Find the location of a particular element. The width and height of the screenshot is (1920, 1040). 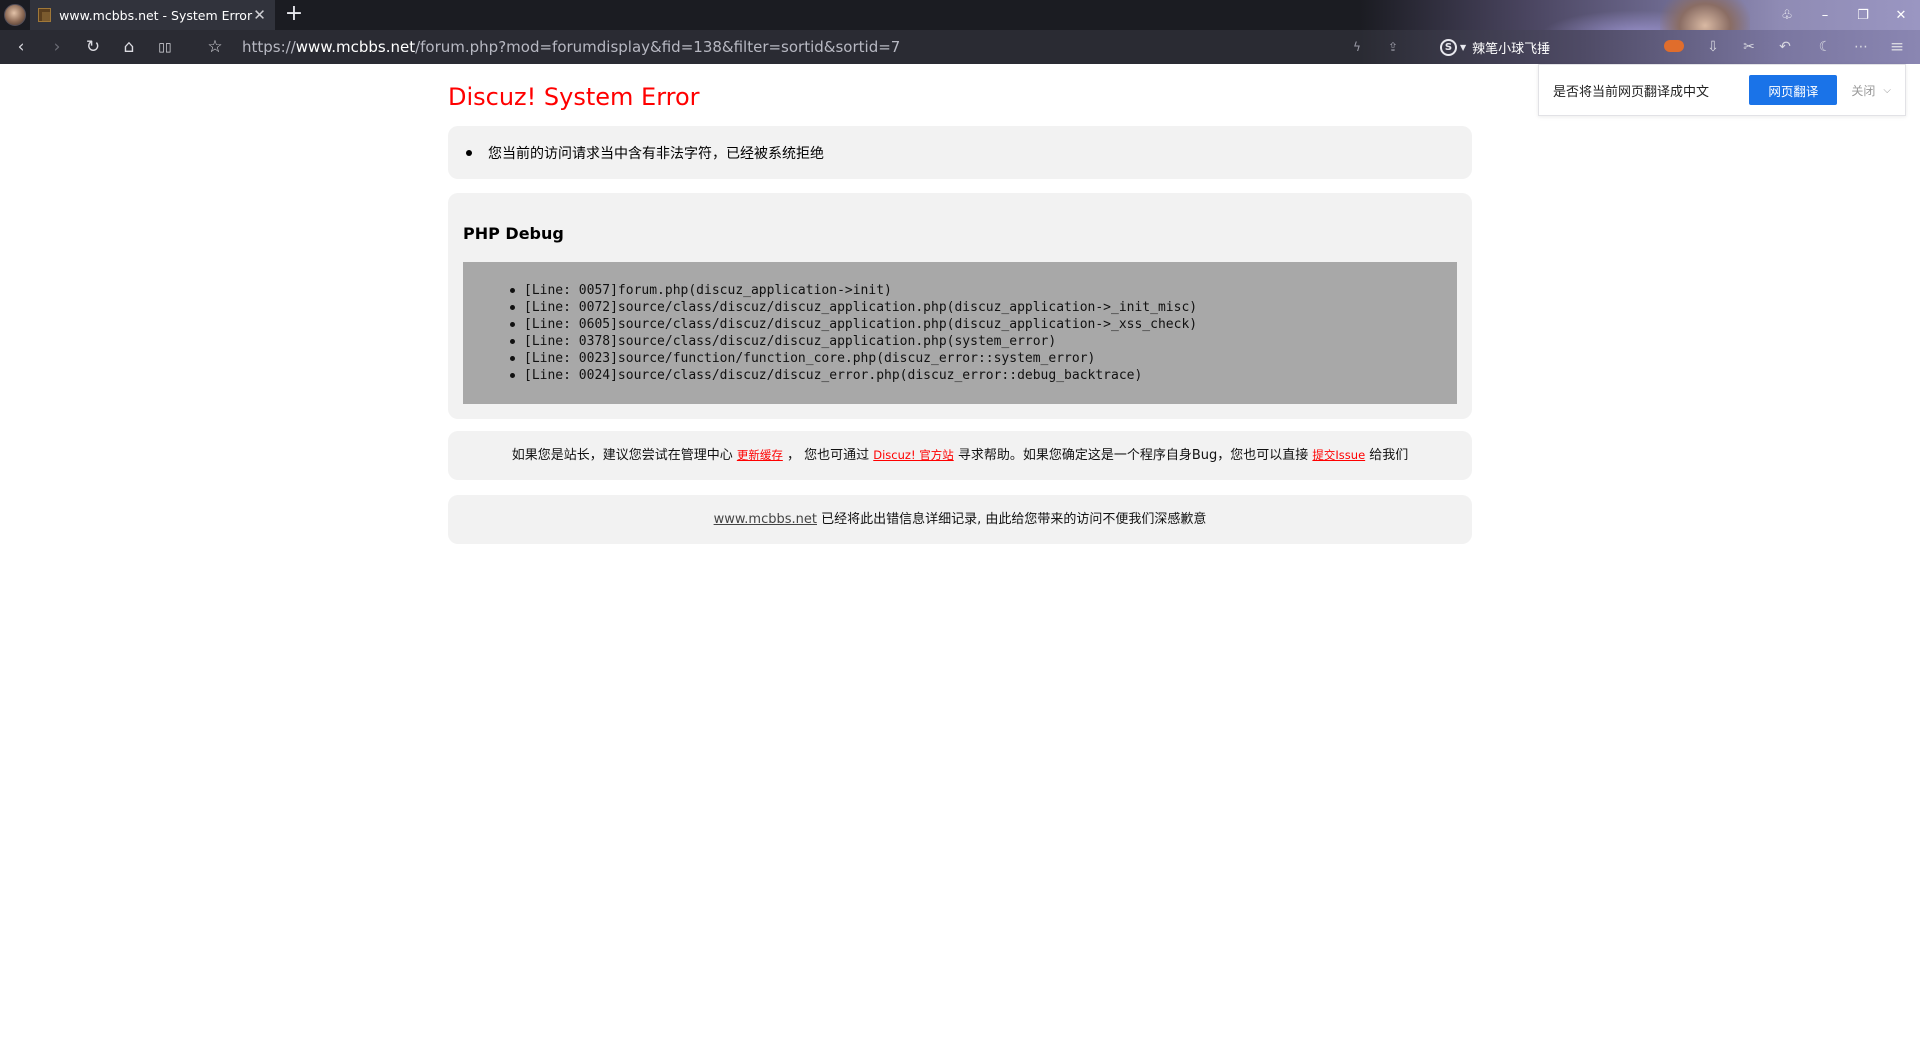

chevron-down-icon: ▼ is located at coordinates (1463, 47).